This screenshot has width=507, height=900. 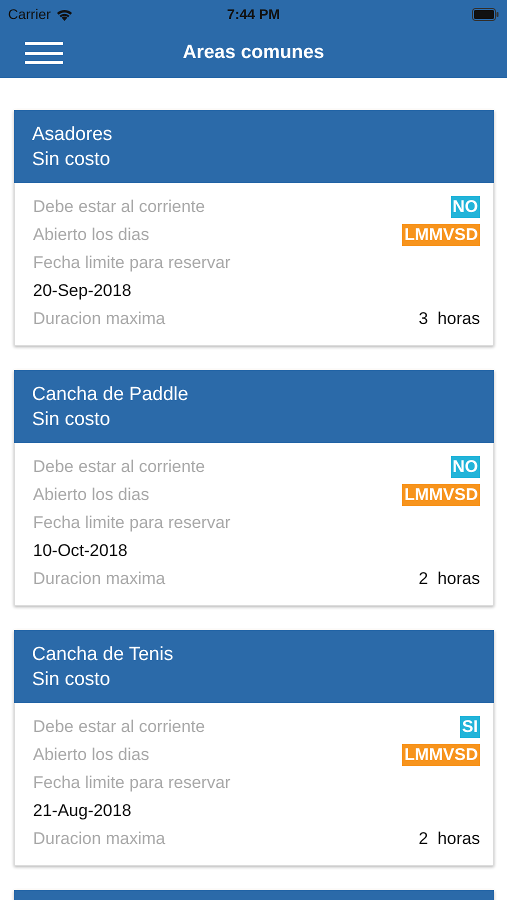 I want to click on area-name: Cancha de Tenis, so click(x=103, y=655).